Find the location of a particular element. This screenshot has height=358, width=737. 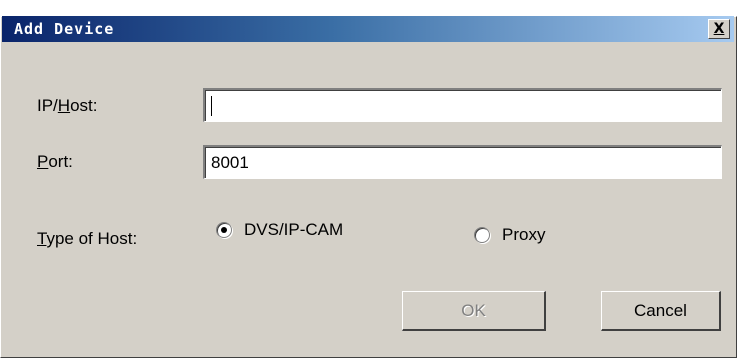

port-label: Port: is located at coordinates (55, 162).